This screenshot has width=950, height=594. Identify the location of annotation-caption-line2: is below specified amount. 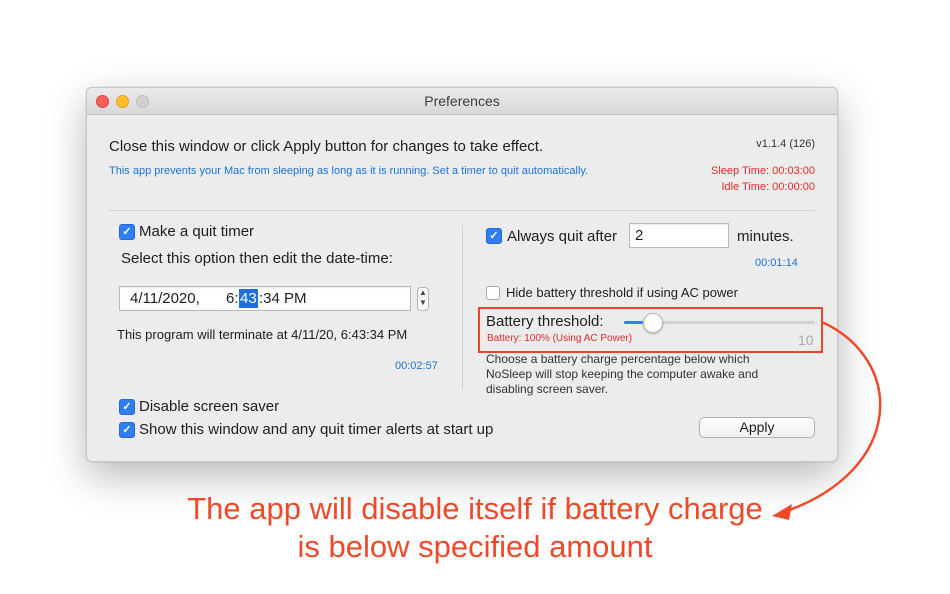
(475, 546).